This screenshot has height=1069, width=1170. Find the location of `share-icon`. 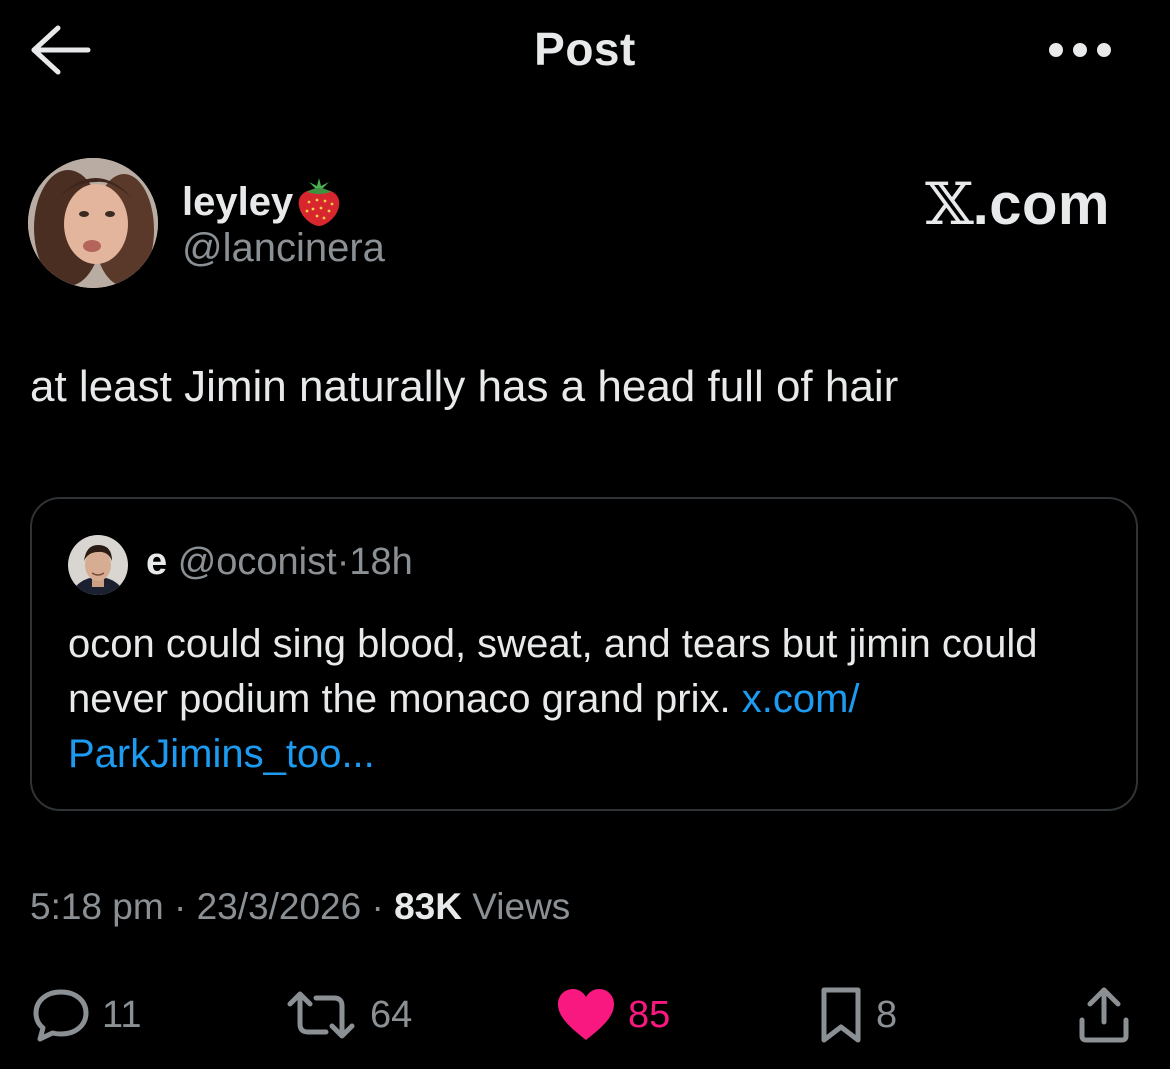

share-icon is located at coordinates (1104, 1015).